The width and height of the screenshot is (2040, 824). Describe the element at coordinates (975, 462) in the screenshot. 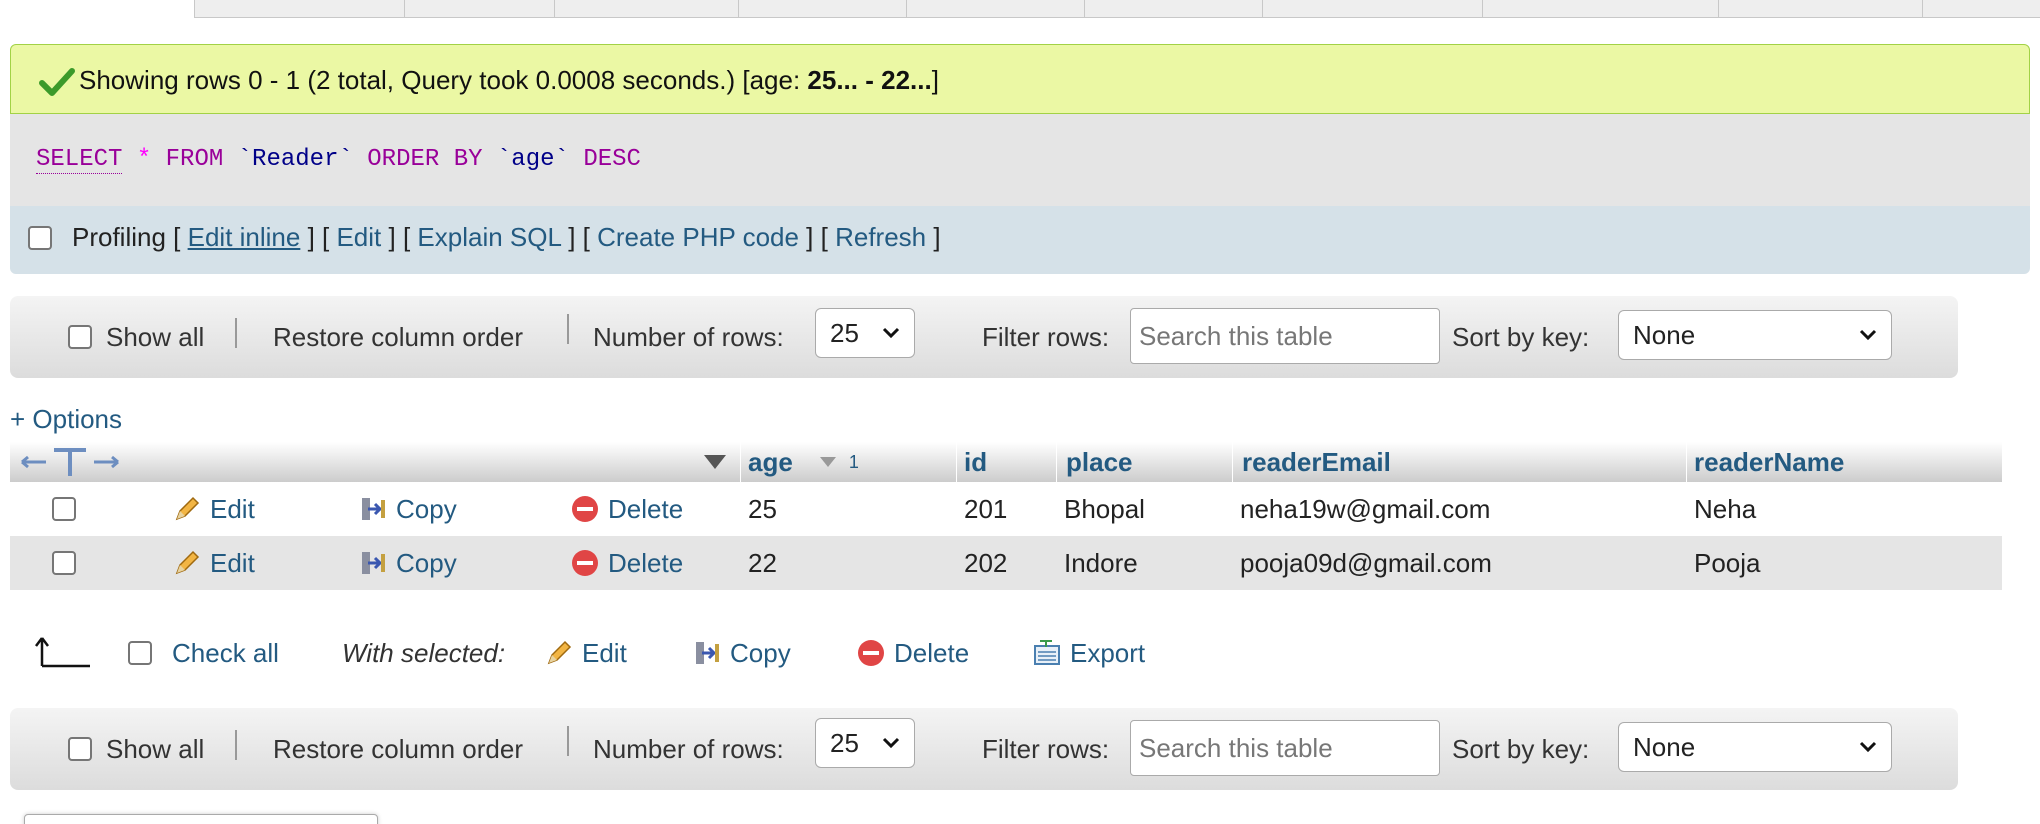

I see `column-header-id: id` at that location.